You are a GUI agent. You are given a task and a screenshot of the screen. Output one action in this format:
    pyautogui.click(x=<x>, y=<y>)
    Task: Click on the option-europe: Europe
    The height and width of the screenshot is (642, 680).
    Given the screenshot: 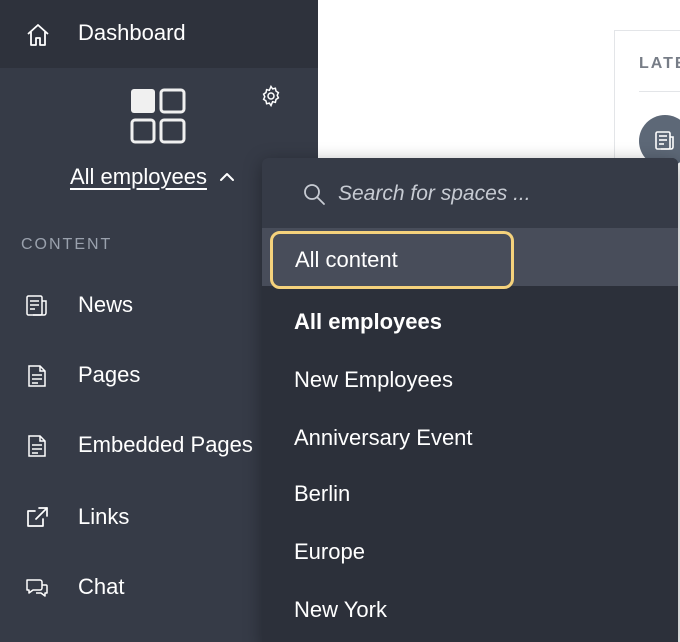 What is the action you would take?
    pyautogui.click(x=329, y=552)
    